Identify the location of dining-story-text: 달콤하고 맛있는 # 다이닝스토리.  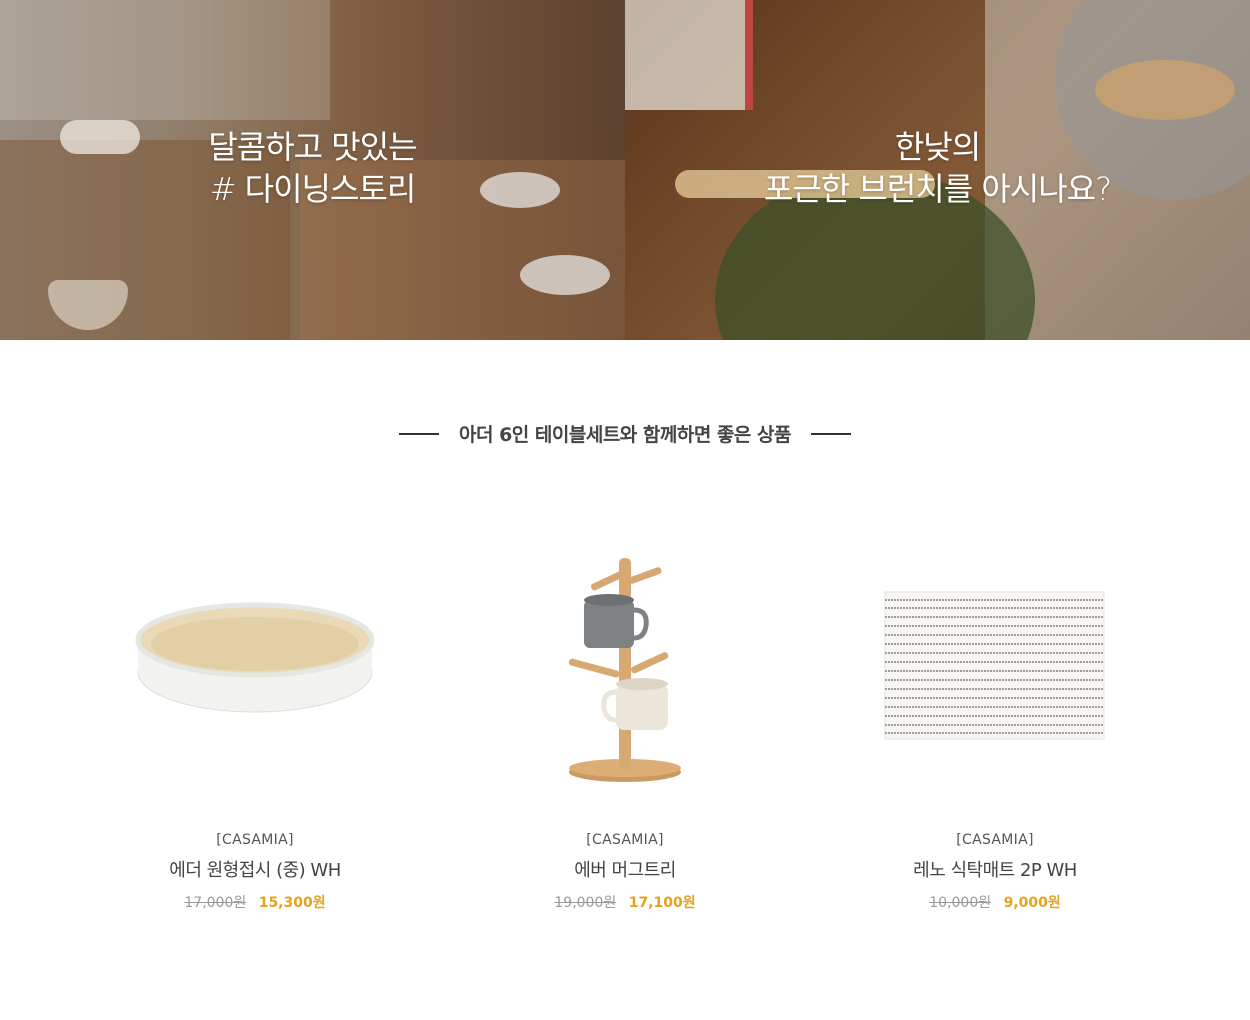
(312, 168).